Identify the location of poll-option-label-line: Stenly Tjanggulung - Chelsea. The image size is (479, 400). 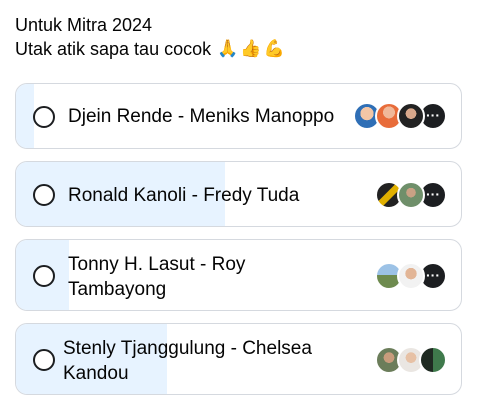
(187, 348).